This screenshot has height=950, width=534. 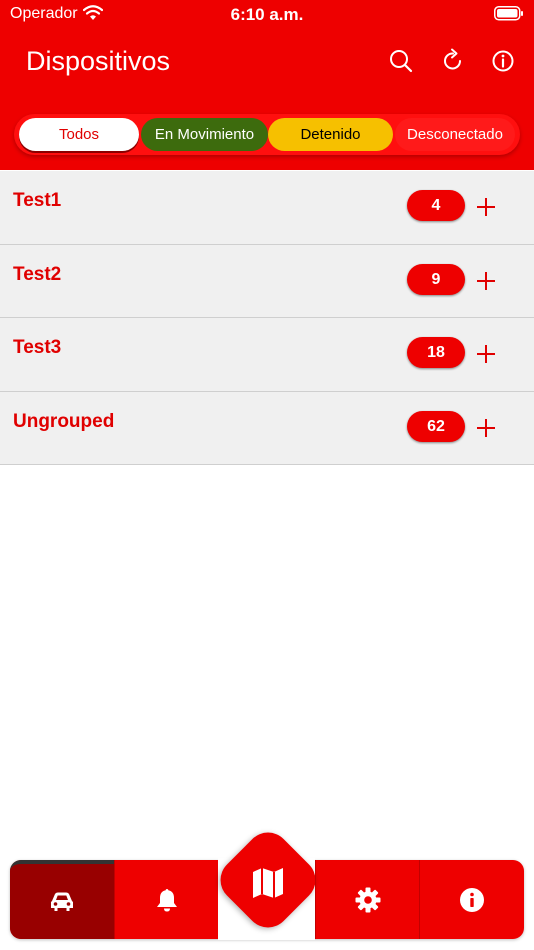 What do you see at coordinates (204, 134) in the screenshot?
I see `filter-moving-tab: En Movimiento` at bounding box center [204, 134].